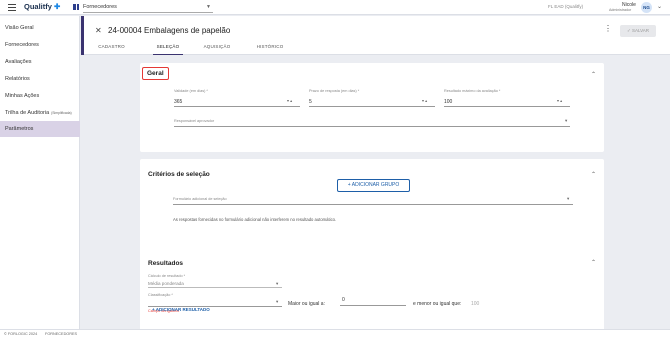 This screenshot has width=670, height=337. Describe the element at coordinates (217, 49) in the screenshot. I see `tab-aquisicao: AQUISIÇÃO` at that location.